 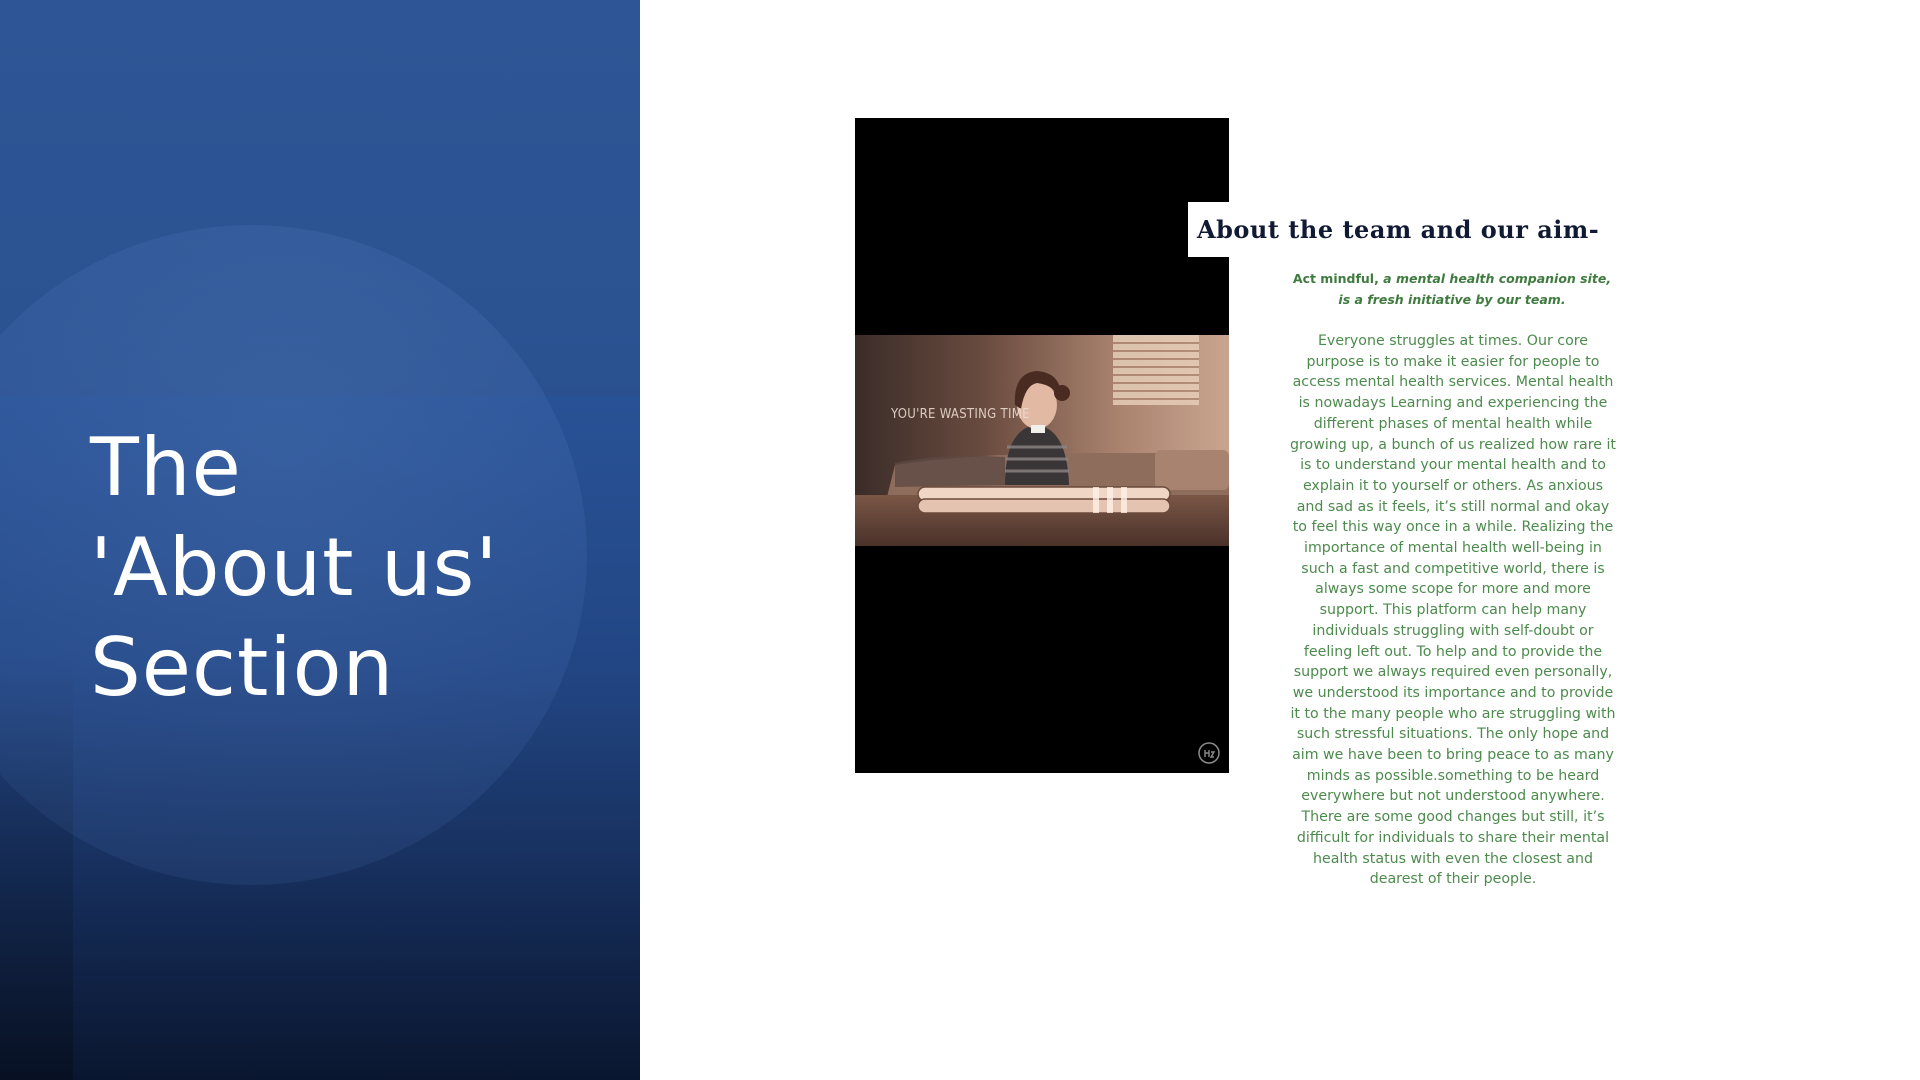 I want to click on about-heading: About the team and our aim-, so click(x=1398, y=229).